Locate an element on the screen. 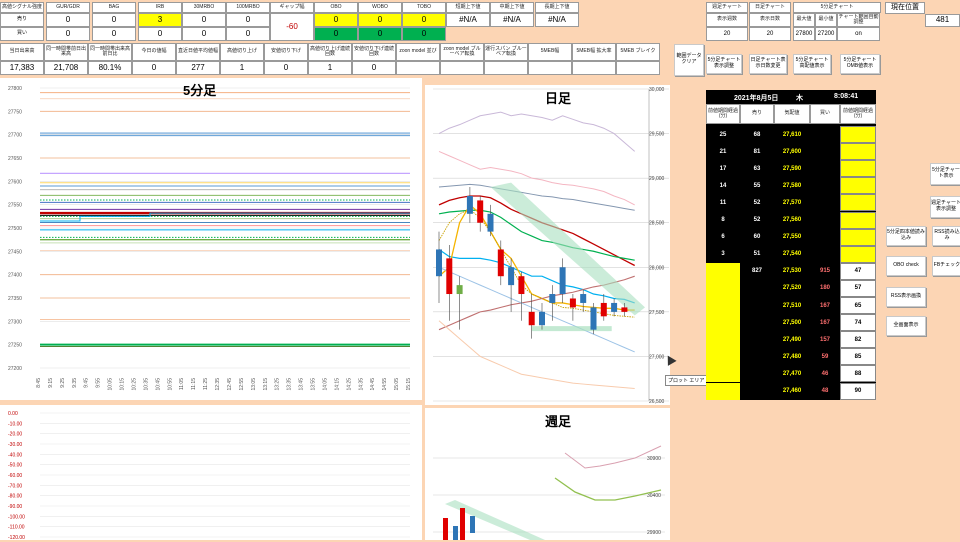 This screenshot has height=542, width=960. y-tick-label: 27500 is located at coordinates (15, 229).